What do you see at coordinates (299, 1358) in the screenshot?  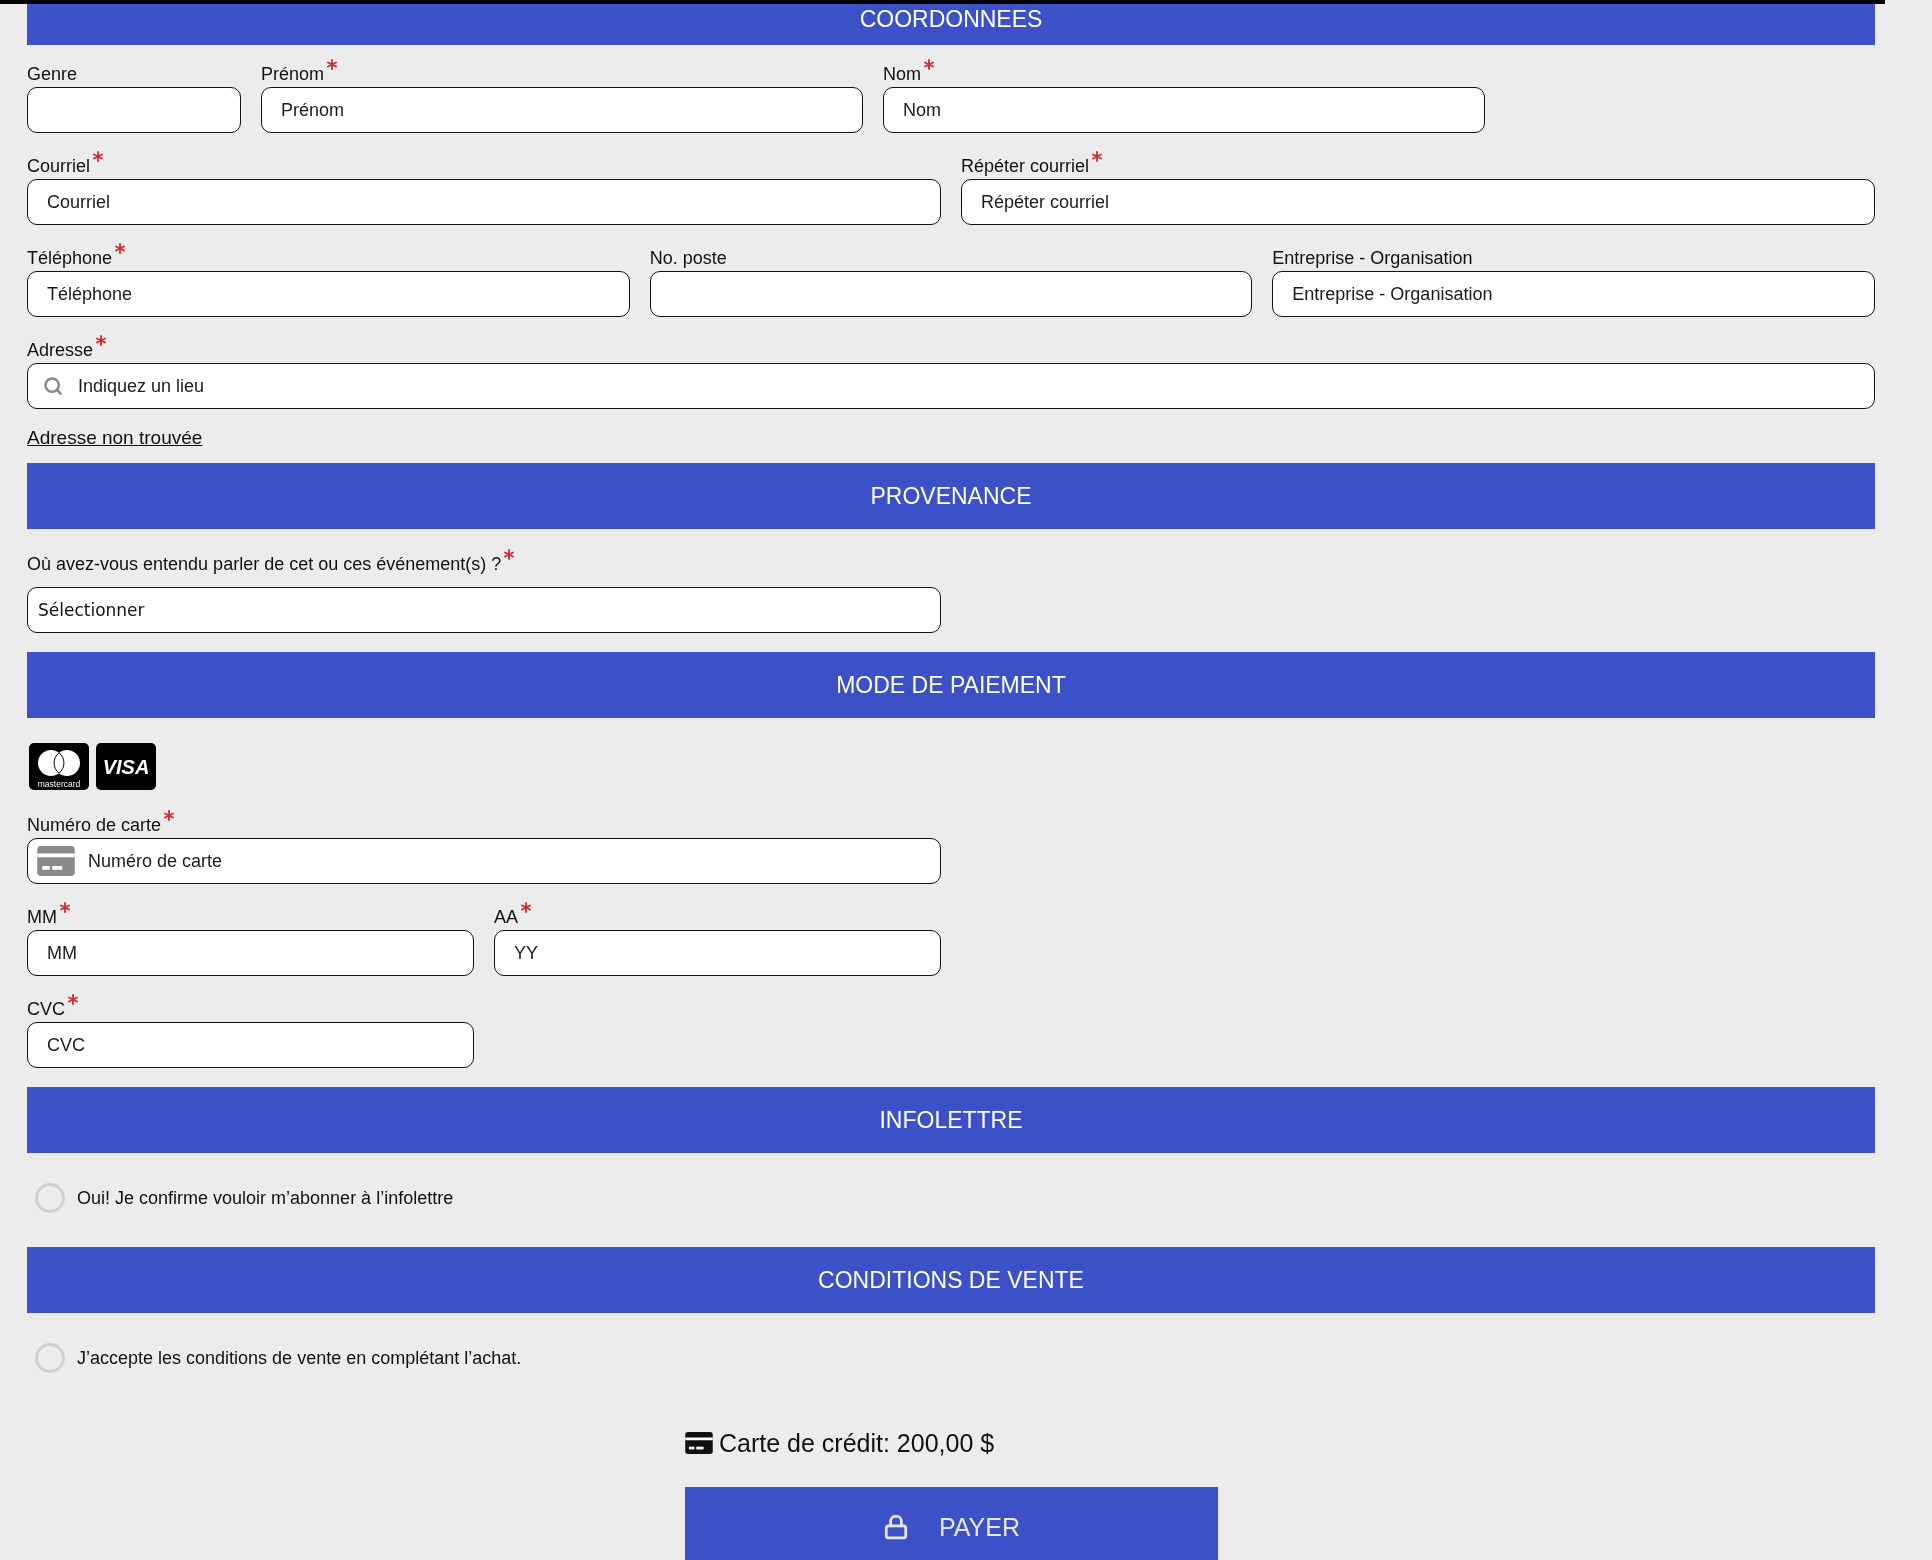 I see `radio-label: J’accepte les conditions de vente en complétant l’achat.` at bounding box center [299, 1358].